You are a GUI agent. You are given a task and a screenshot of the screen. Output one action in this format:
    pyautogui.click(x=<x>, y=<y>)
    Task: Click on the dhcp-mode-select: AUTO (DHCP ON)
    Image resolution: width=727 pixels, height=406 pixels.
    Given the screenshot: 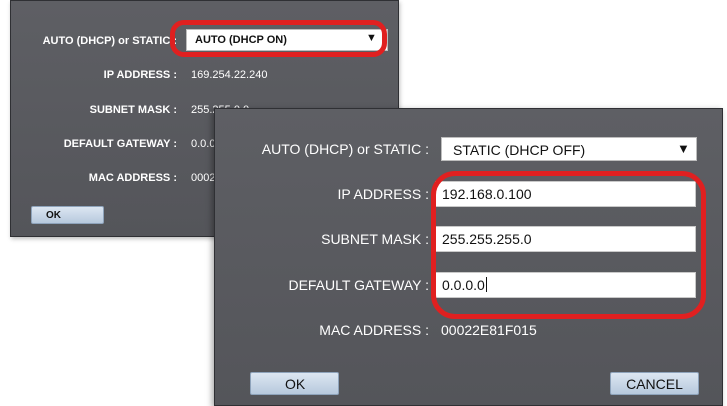 What is the action you would take?
    pyautogui.click(x=287, y=40)
    